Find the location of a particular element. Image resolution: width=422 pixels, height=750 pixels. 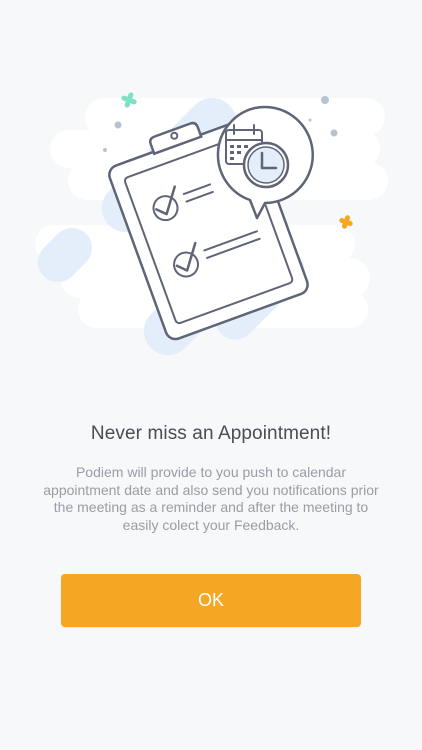

ok-button: OK is located at coordinates (211, 600).